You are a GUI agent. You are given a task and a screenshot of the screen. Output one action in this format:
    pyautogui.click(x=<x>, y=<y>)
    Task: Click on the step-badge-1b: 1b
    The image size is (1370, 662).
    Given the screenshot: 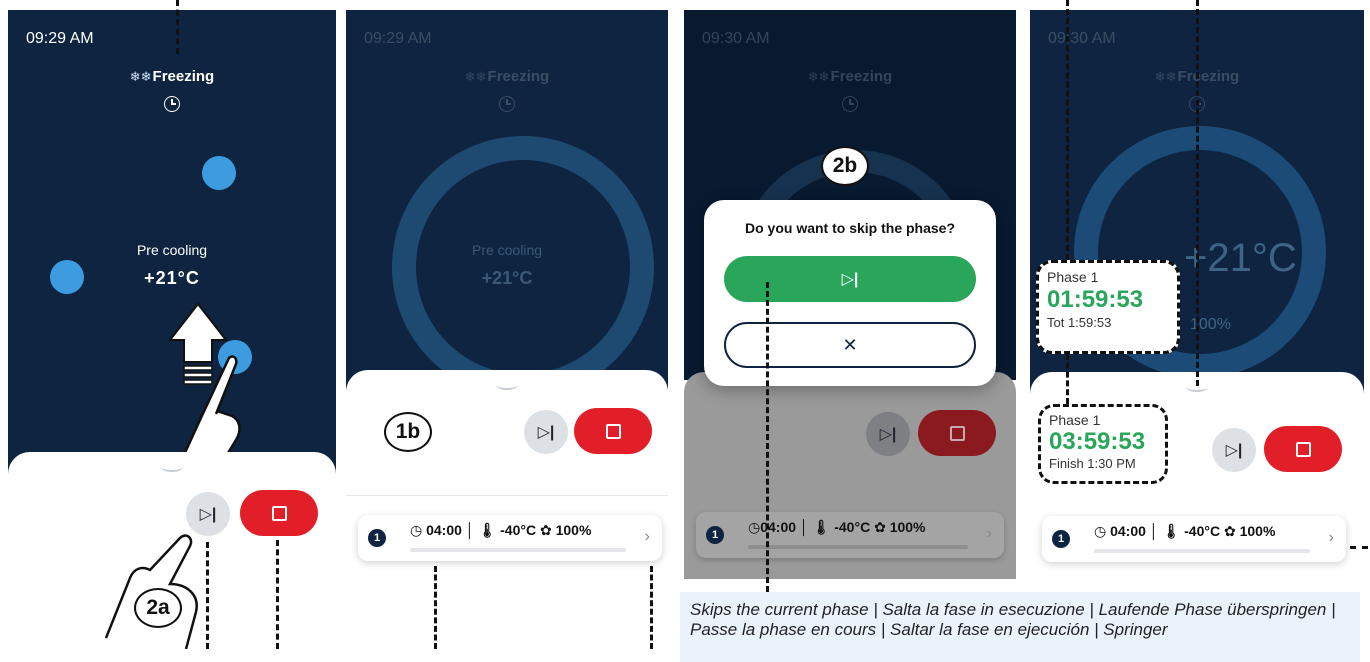 What is the action you would take?
    pyautogui.click(x=408, y=432)
    